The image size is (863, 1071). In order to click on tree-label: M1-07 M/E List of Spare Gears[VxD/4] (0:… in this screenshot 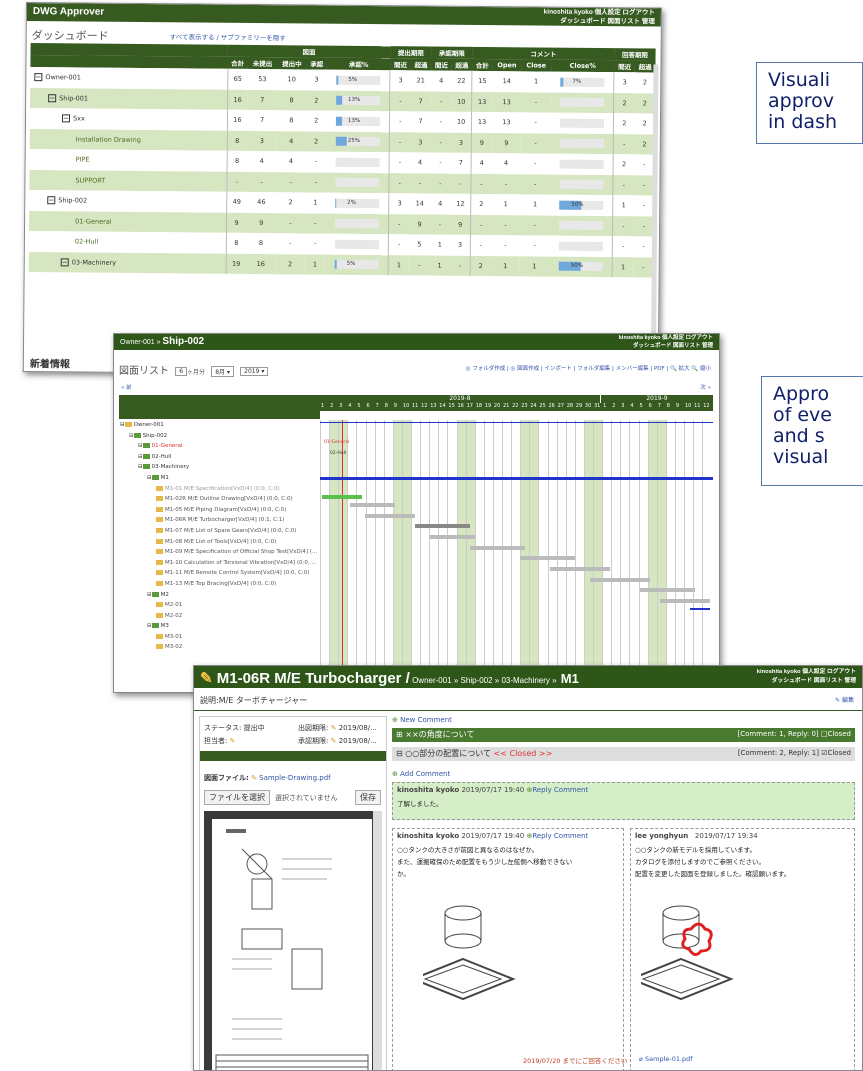, I will do `click(230, 531)`.